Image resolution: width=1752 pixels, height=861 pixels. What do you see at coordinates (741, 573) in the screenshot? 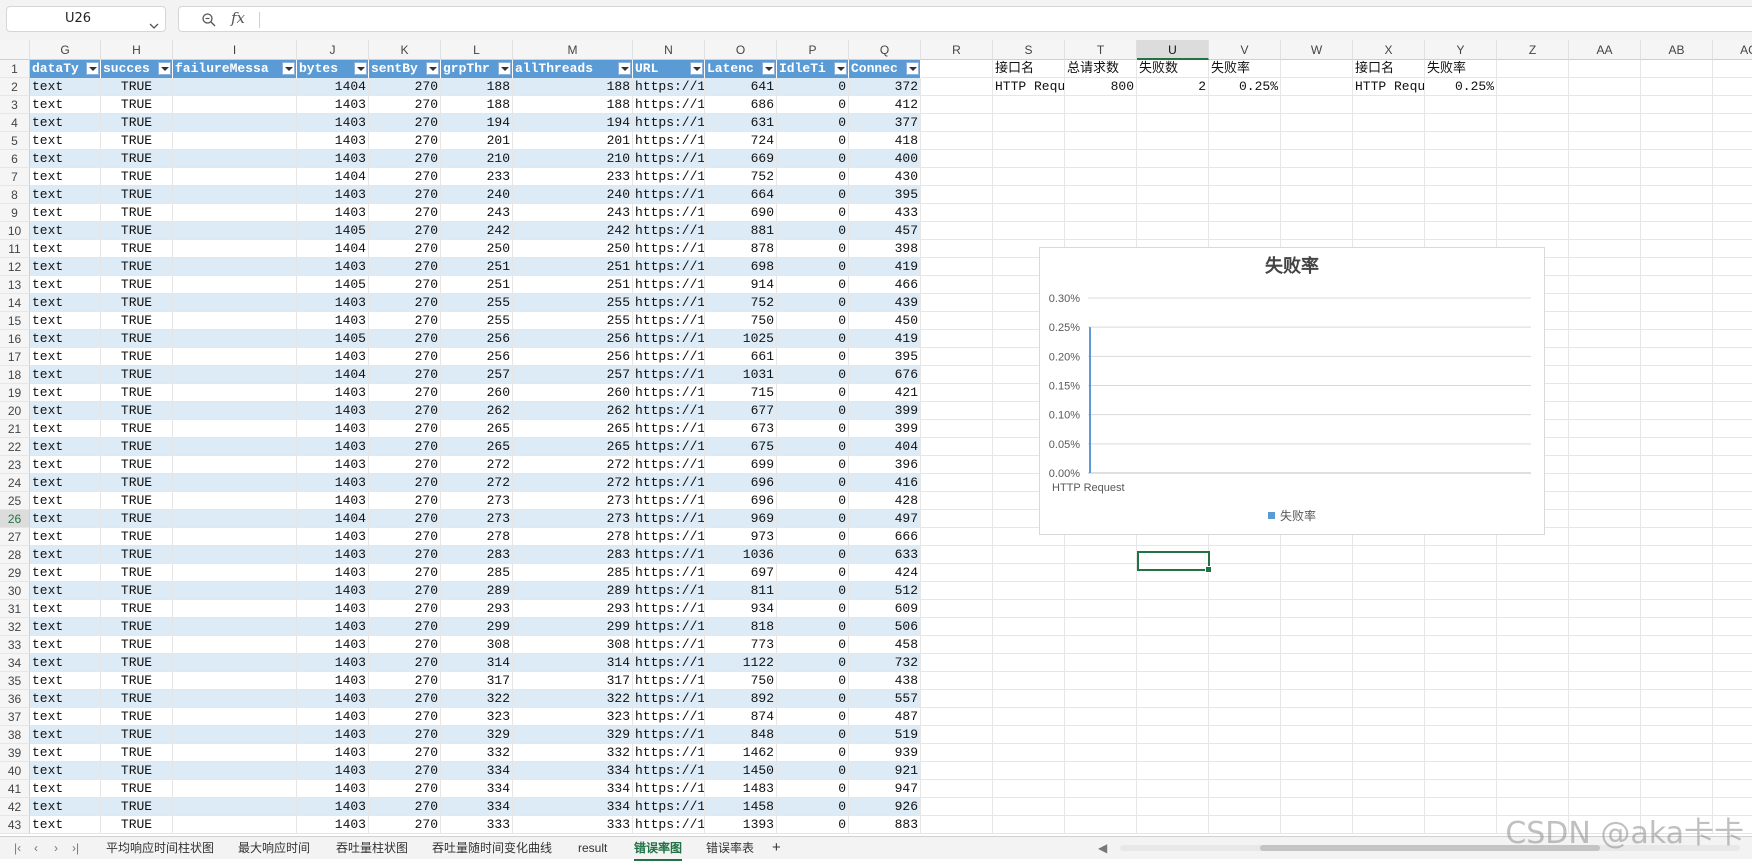
I see `table-cell: 697` at bounding box center [741, 573].